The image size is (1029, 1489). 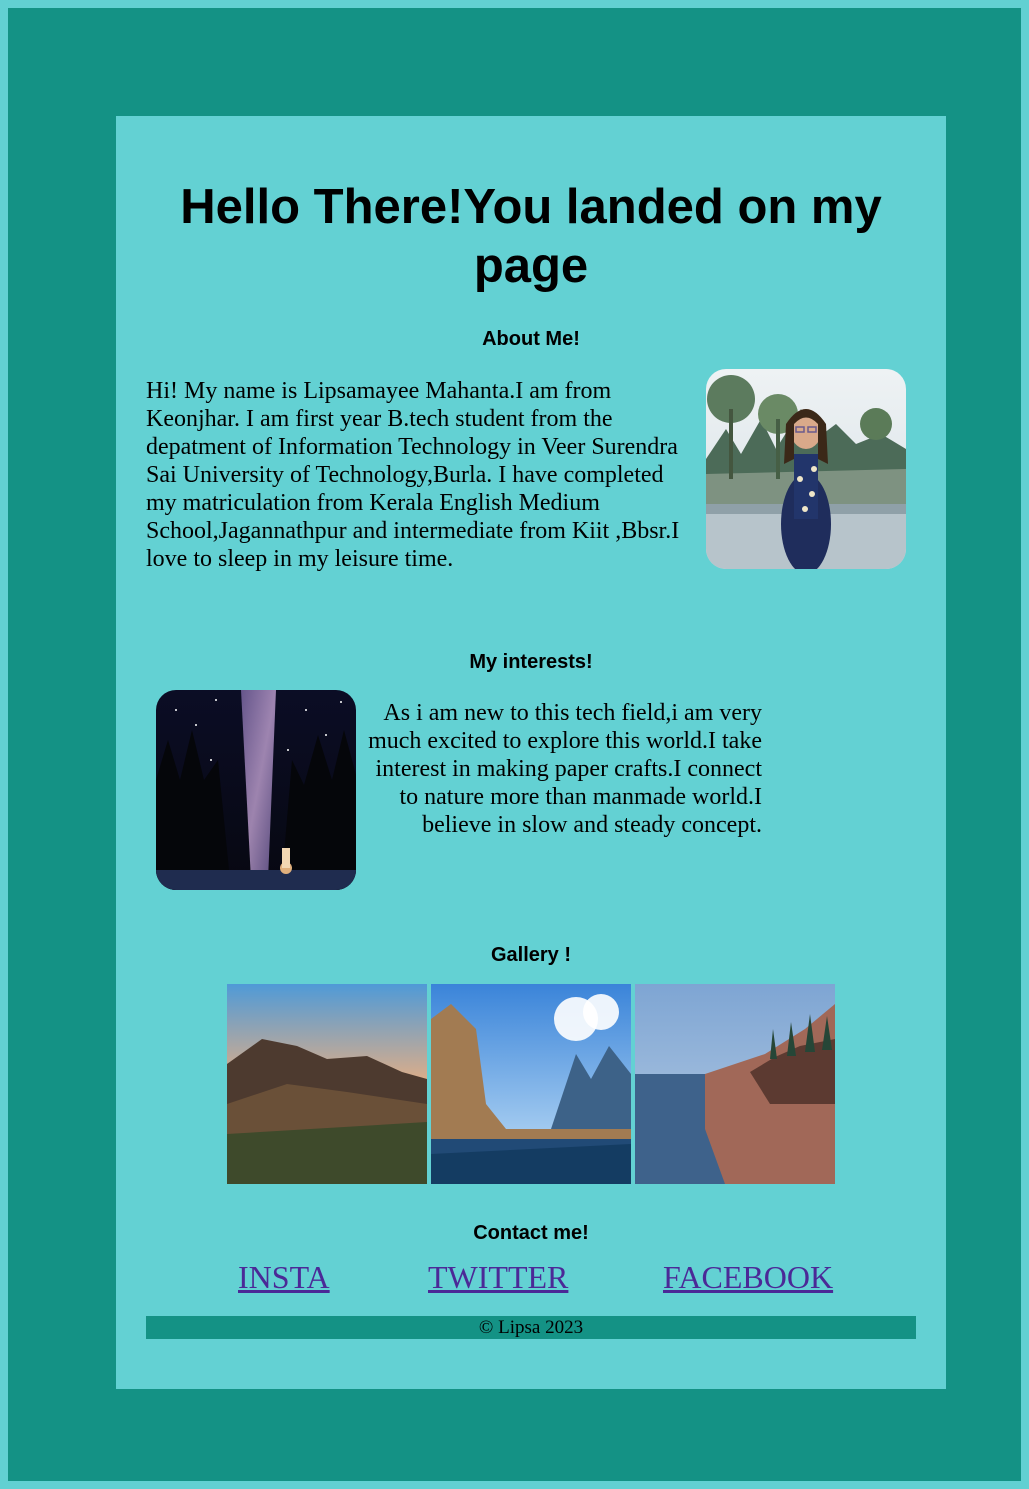 I want to click on footer-bar: © Lipsa 2023, so click(x=531, y=1327).